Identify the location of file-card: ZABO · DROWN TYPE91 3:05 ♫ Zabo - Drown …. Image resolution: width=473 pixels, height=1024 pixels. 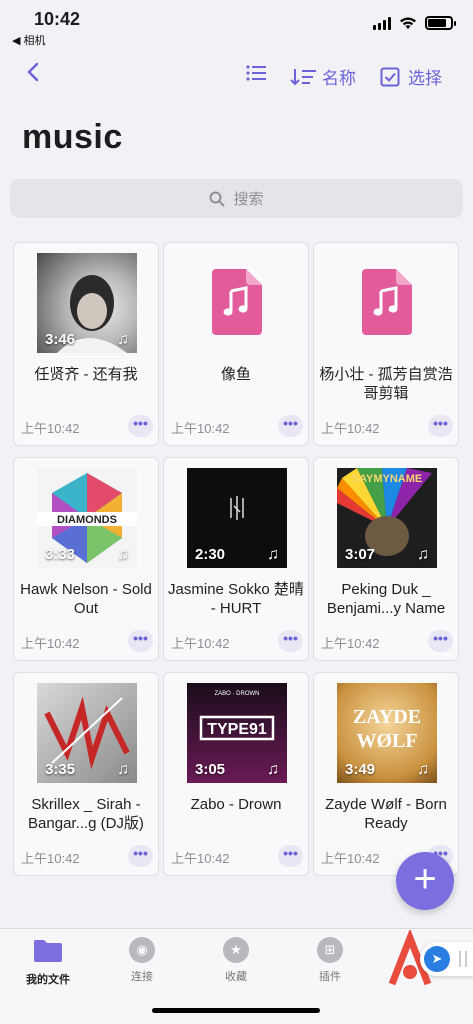
(236, 774).